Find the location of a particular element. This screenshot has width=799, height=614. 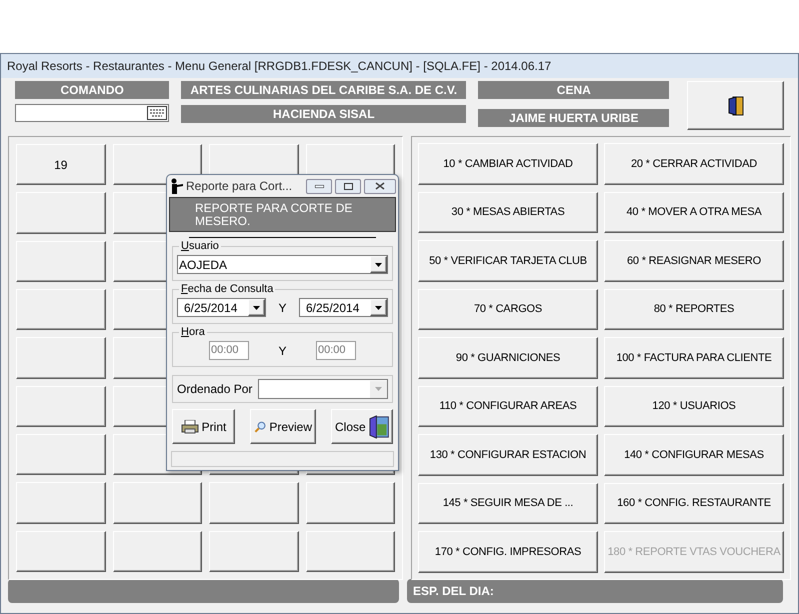

print-button: Print is located at coordinates (203, 426).